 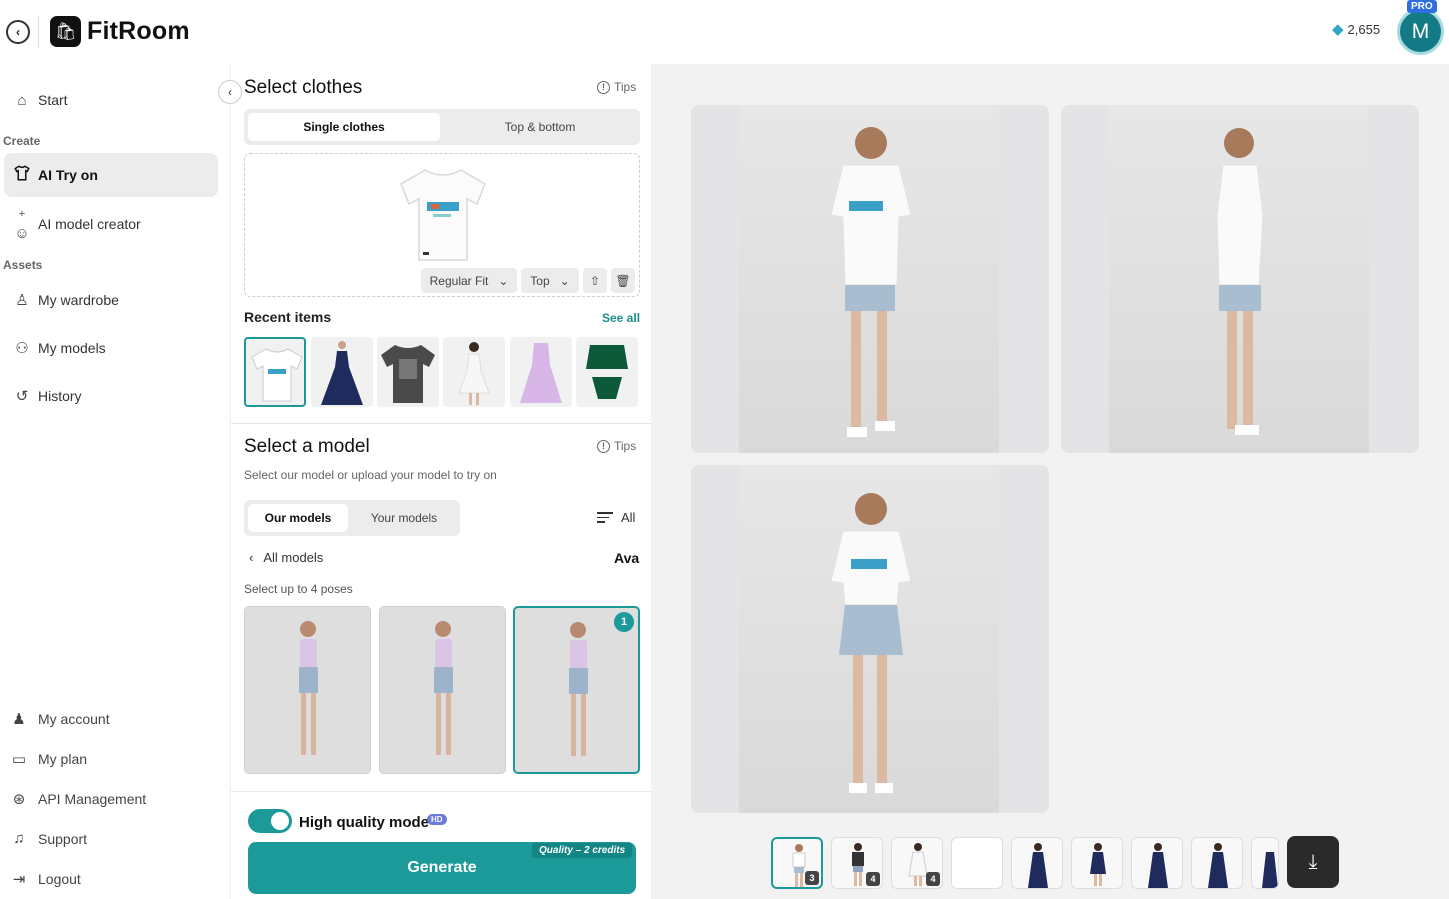 What do you see at coordinates (59, 879) in the screenshot?
I see `sidebar-item-label: Logout` at bounding box center [59, 879].